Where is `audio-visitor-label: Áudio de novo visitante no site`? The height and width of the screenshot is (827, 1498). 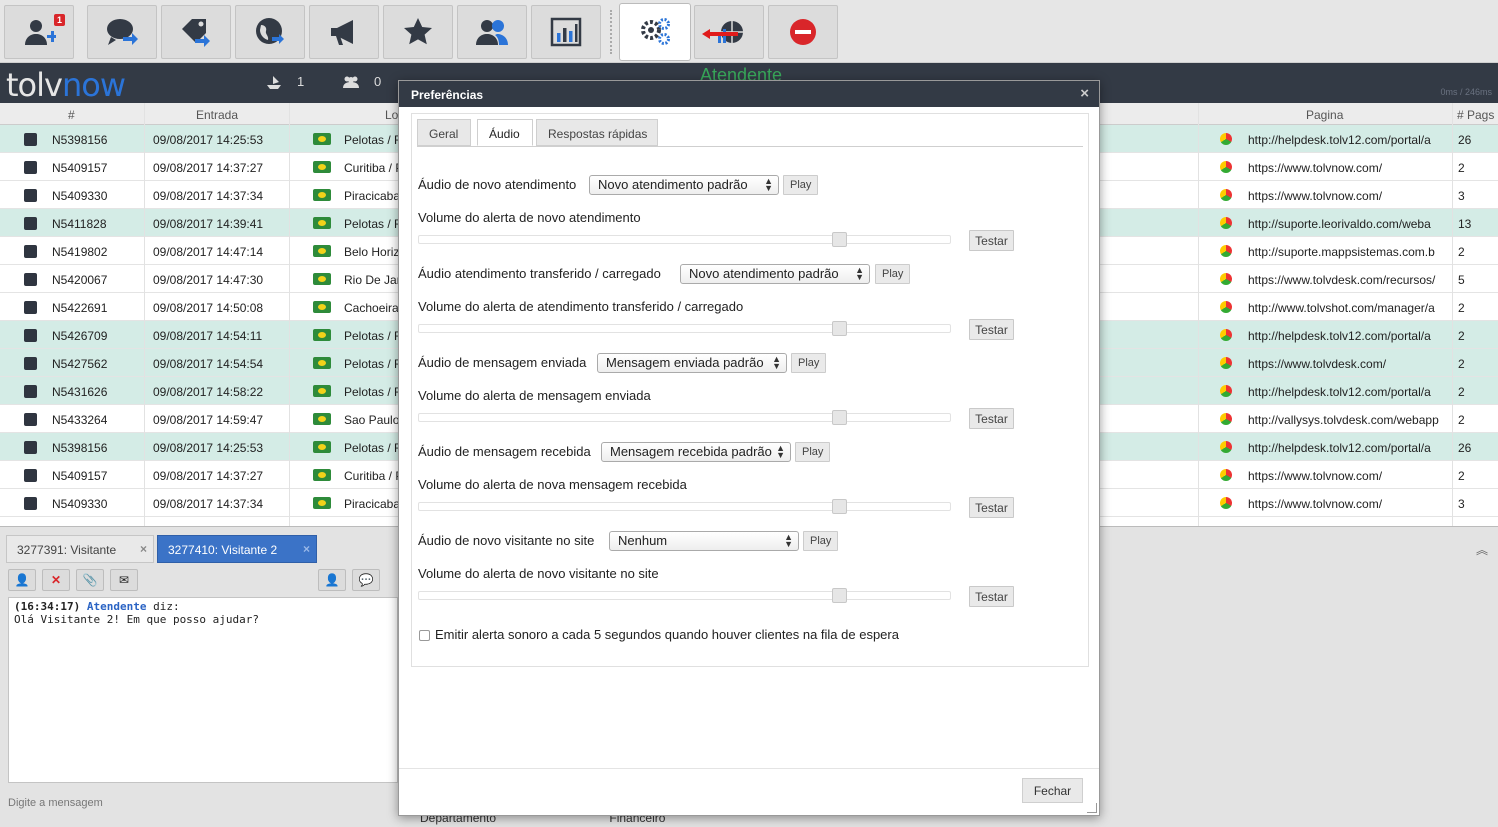 audio-visitor-label: Áudio de novo visitante no site is located at coordinates (506, 540).